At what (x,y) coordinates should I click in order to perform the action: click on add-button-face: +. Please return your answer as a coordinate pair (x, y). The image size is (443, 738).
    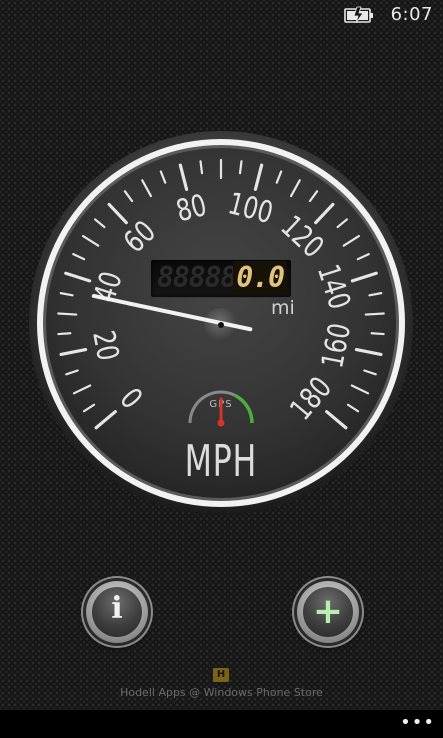
    Looking at the image, I should click on (328, 612).